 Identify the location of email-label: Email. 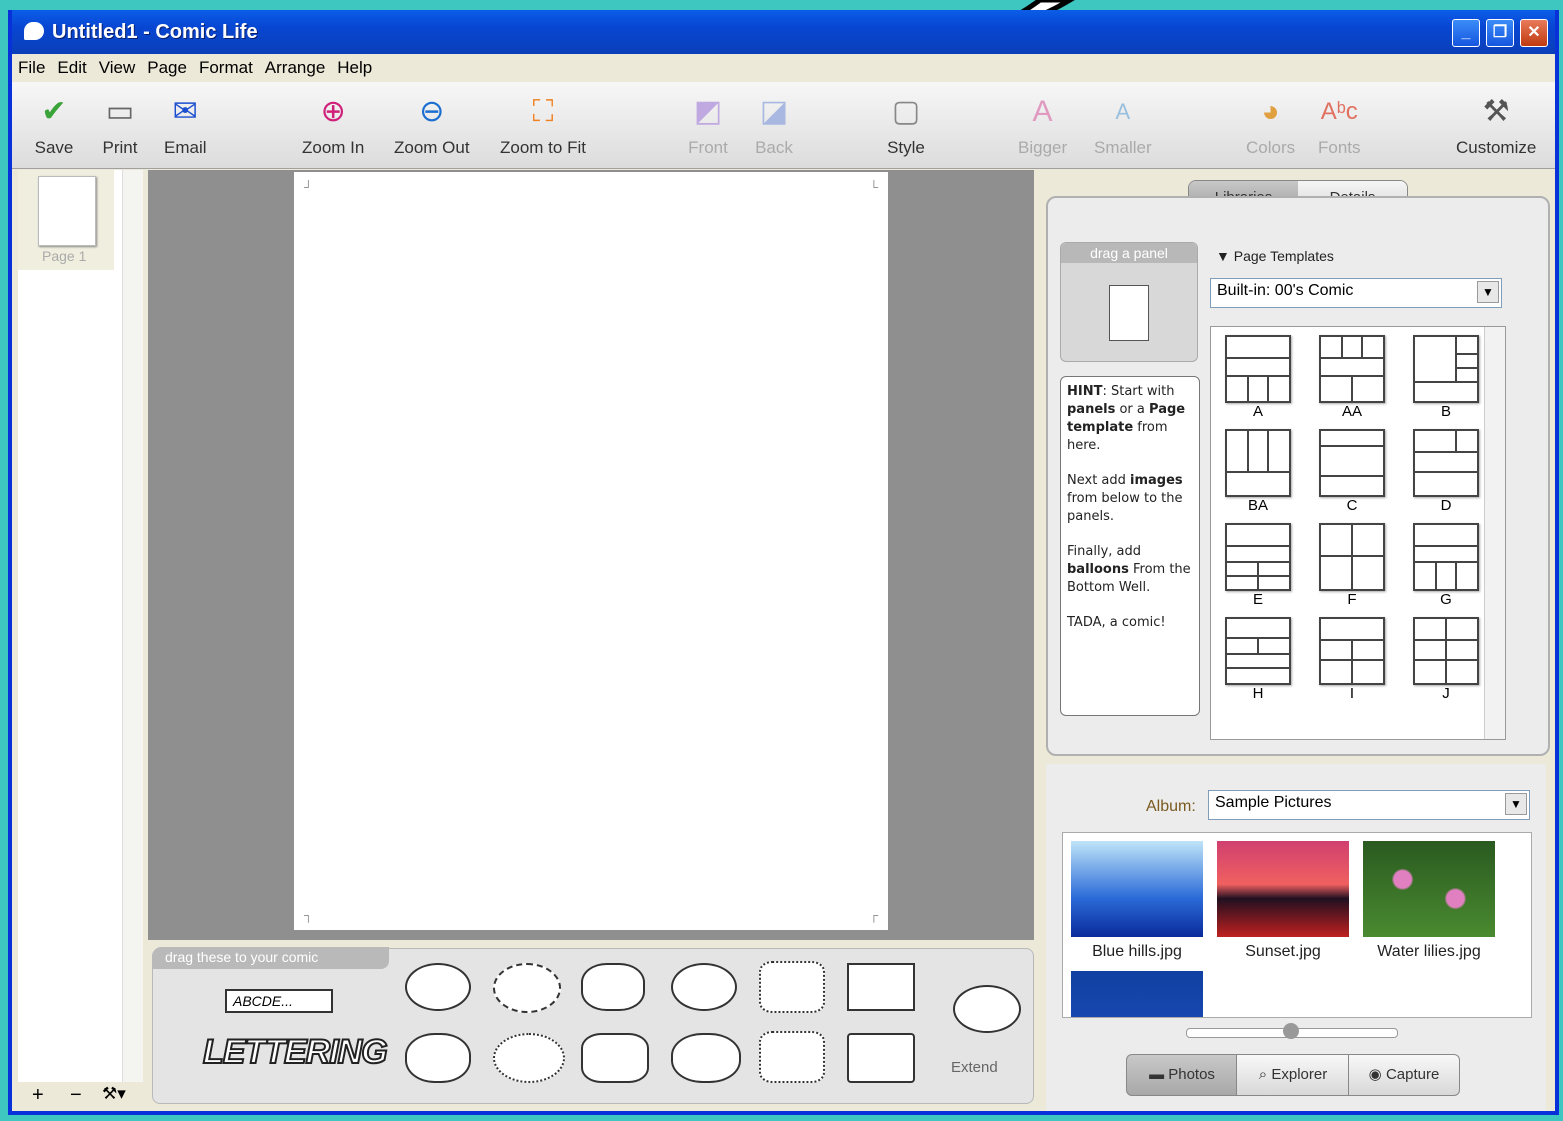
(185, 147).